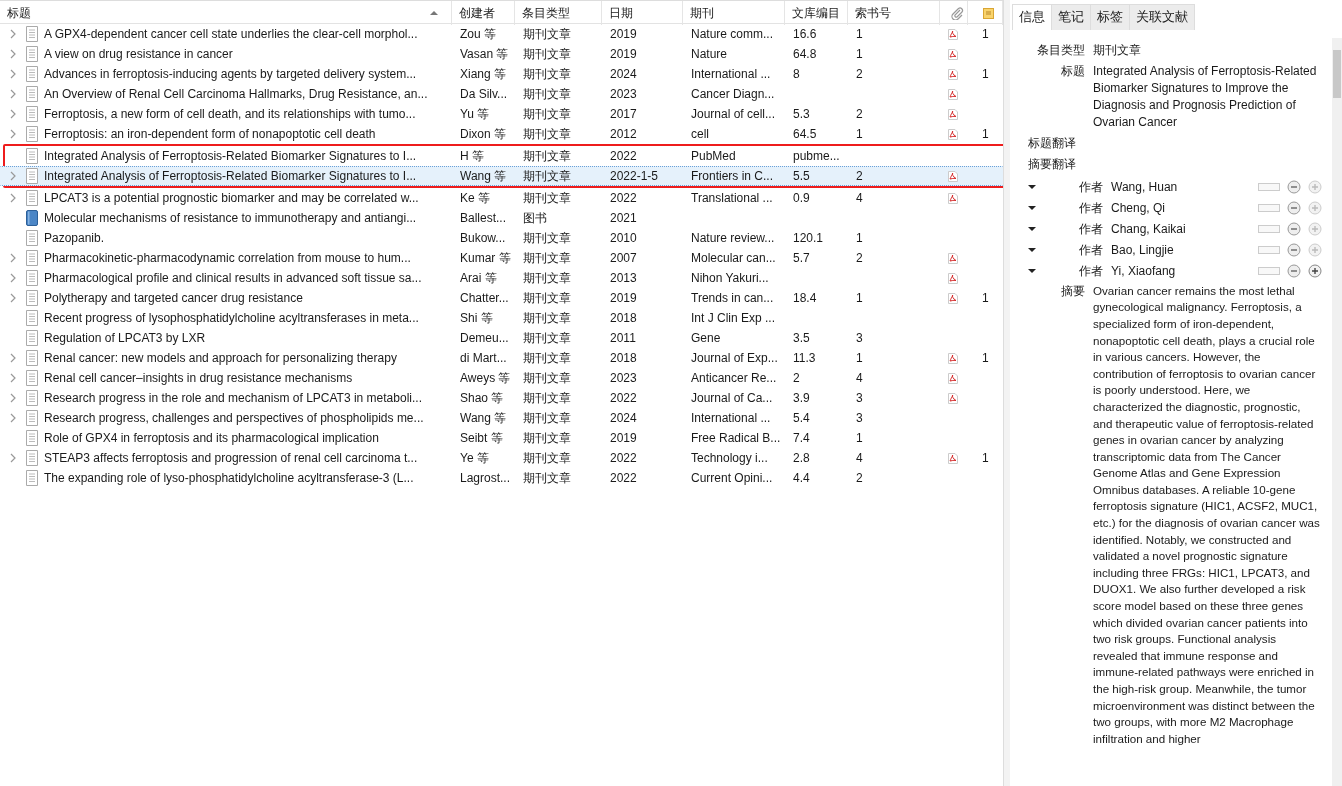 This screenshot has height=786, width=1342. What do you see at coordinates (859, 134) in the screenshot?
I see `table-cell: 1` at bounding box center [859, 134].